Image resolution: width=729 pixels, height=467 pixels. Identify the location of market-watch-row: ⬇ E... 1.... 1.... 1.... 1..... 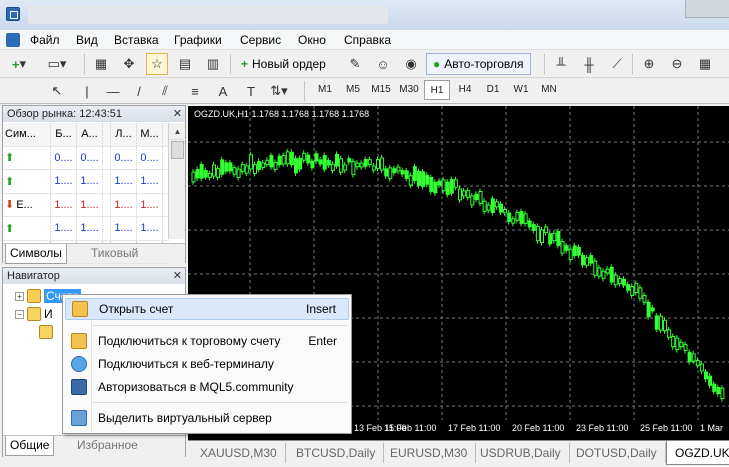
(86, 205).